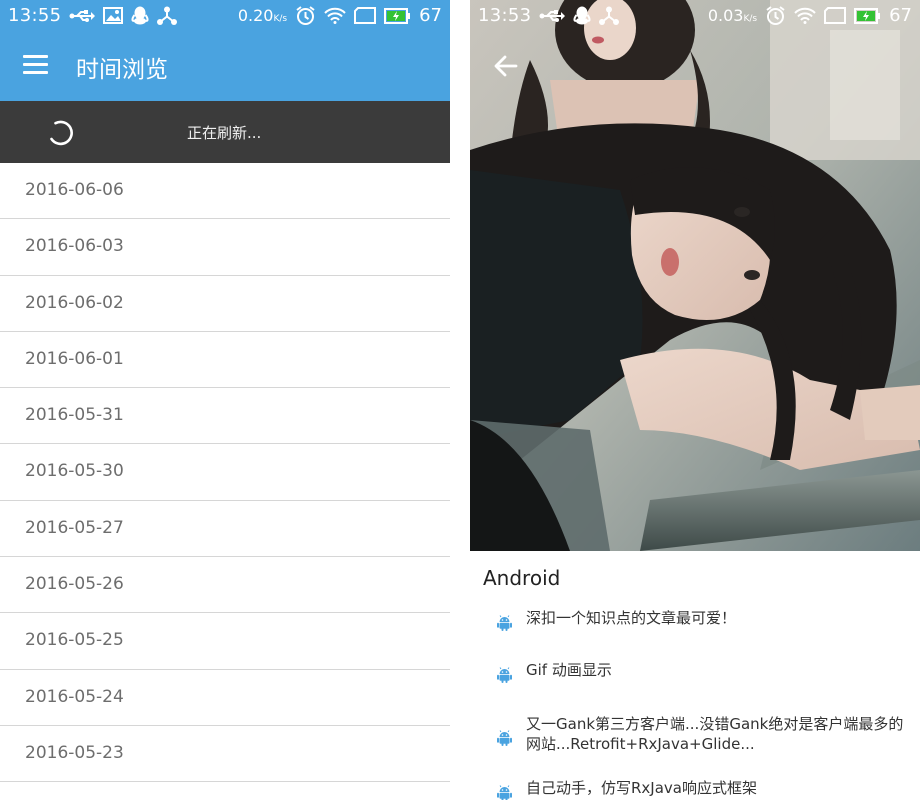 This screenshot has height=800, width=920. What do you see at coordinates (225, 191) in the screenshot?
I see `date-list-item: 2016-06-06` at bounding box center [225, 191].